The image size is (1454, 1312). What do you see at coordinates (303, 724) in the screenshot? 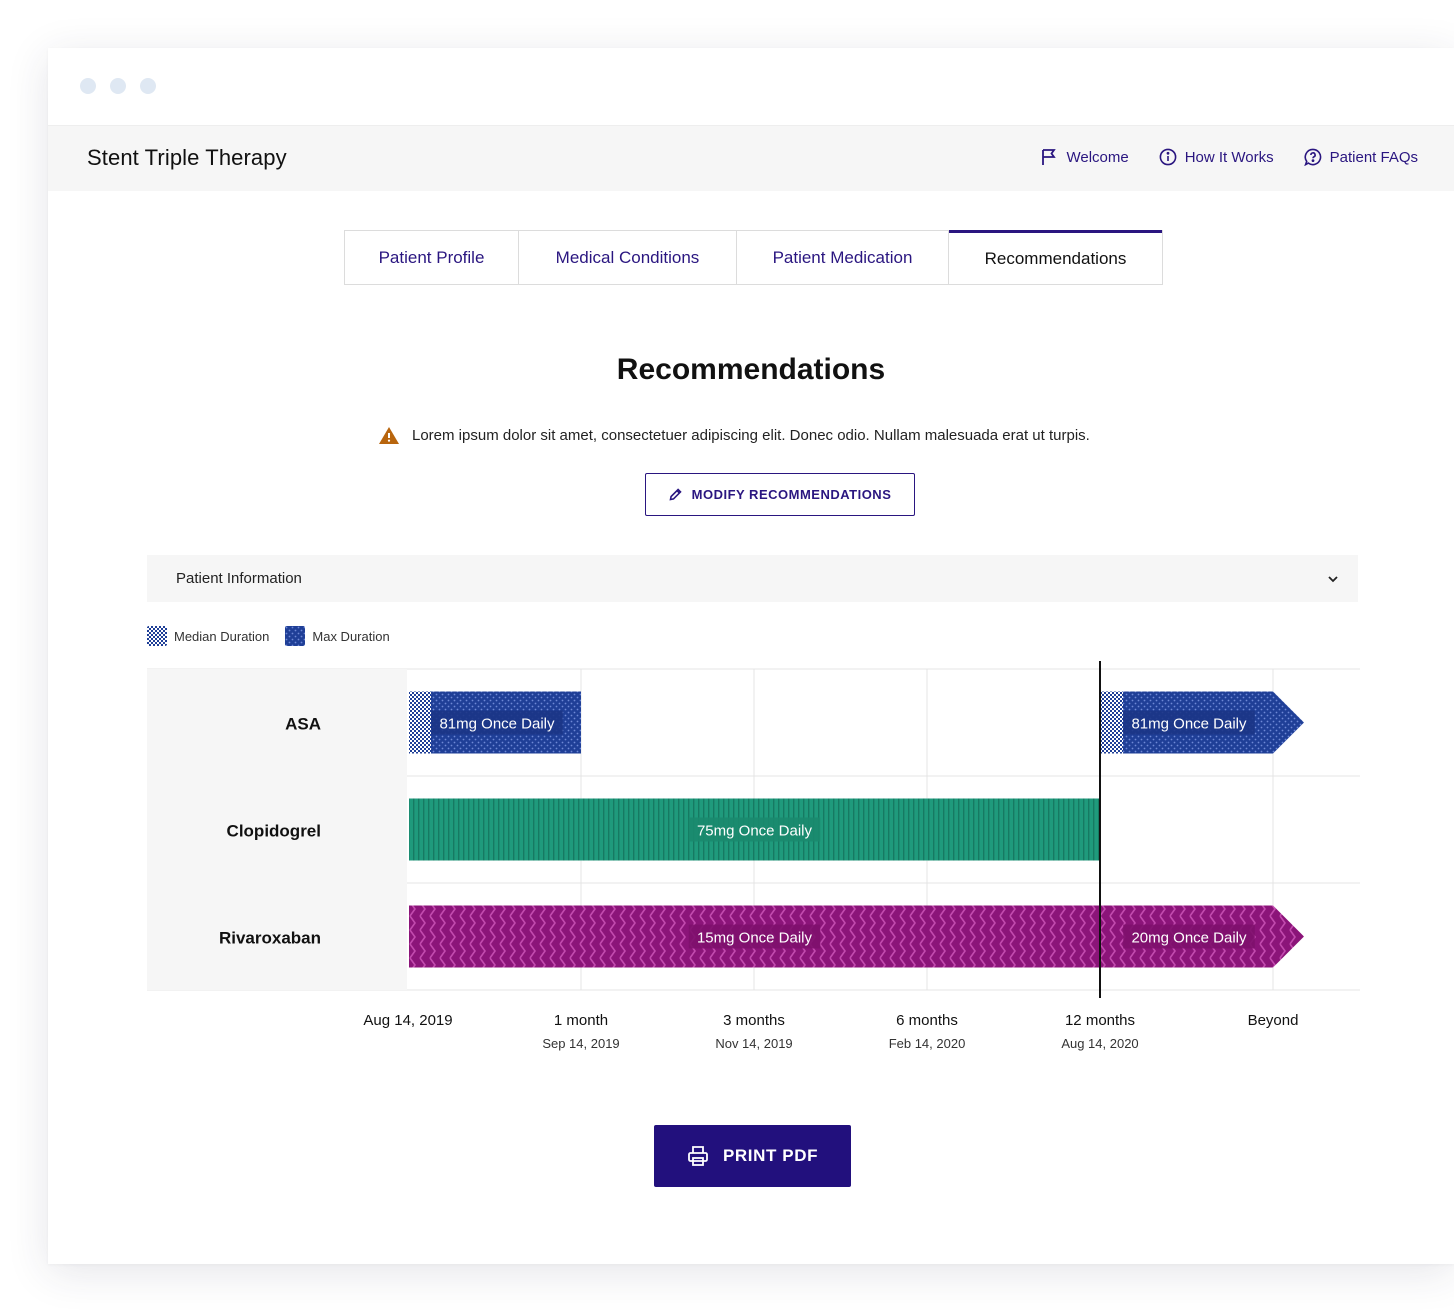
I see `drug-name-label: ASA` at bounding box center [303, 724].